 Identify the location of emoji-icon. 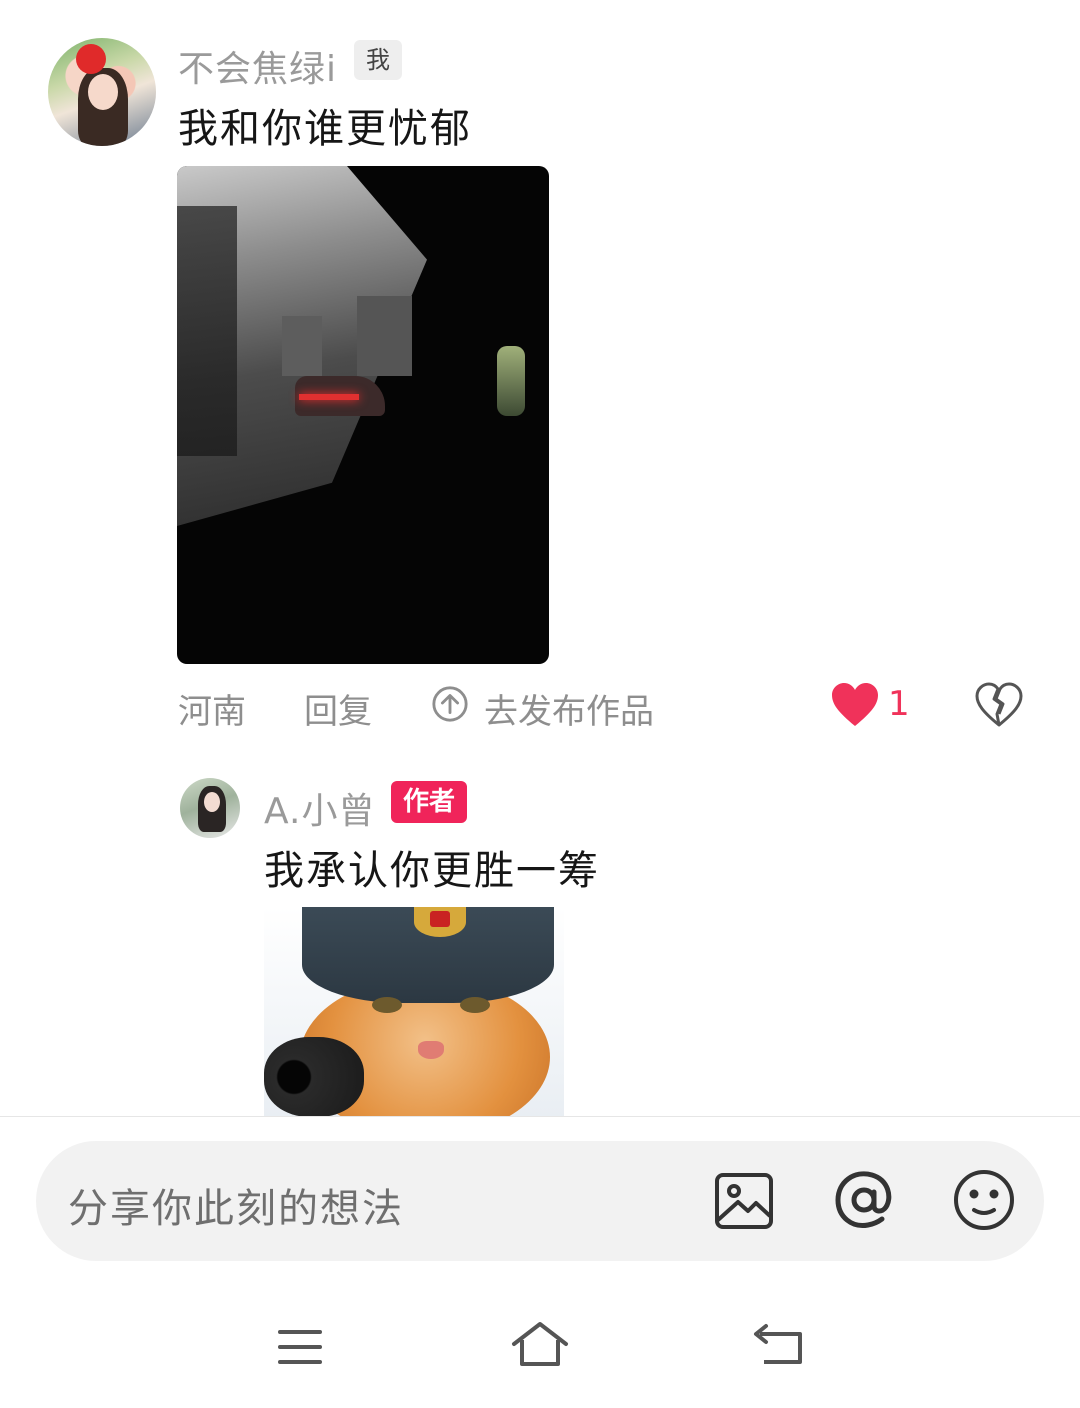
(984, 1200).